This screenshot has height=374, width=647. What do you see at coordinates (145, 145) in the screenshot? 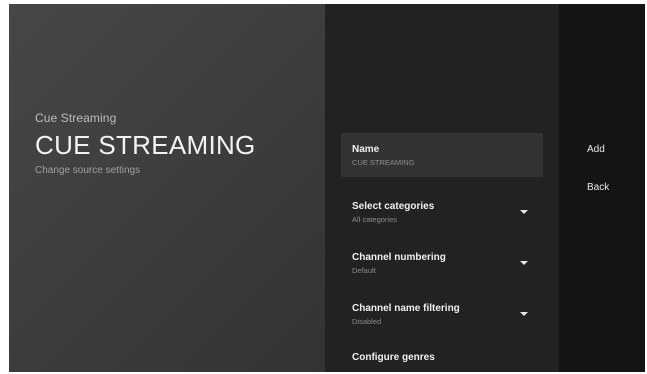
I see `page-title: CUE STREAMING` at bounding box center [145, 145].